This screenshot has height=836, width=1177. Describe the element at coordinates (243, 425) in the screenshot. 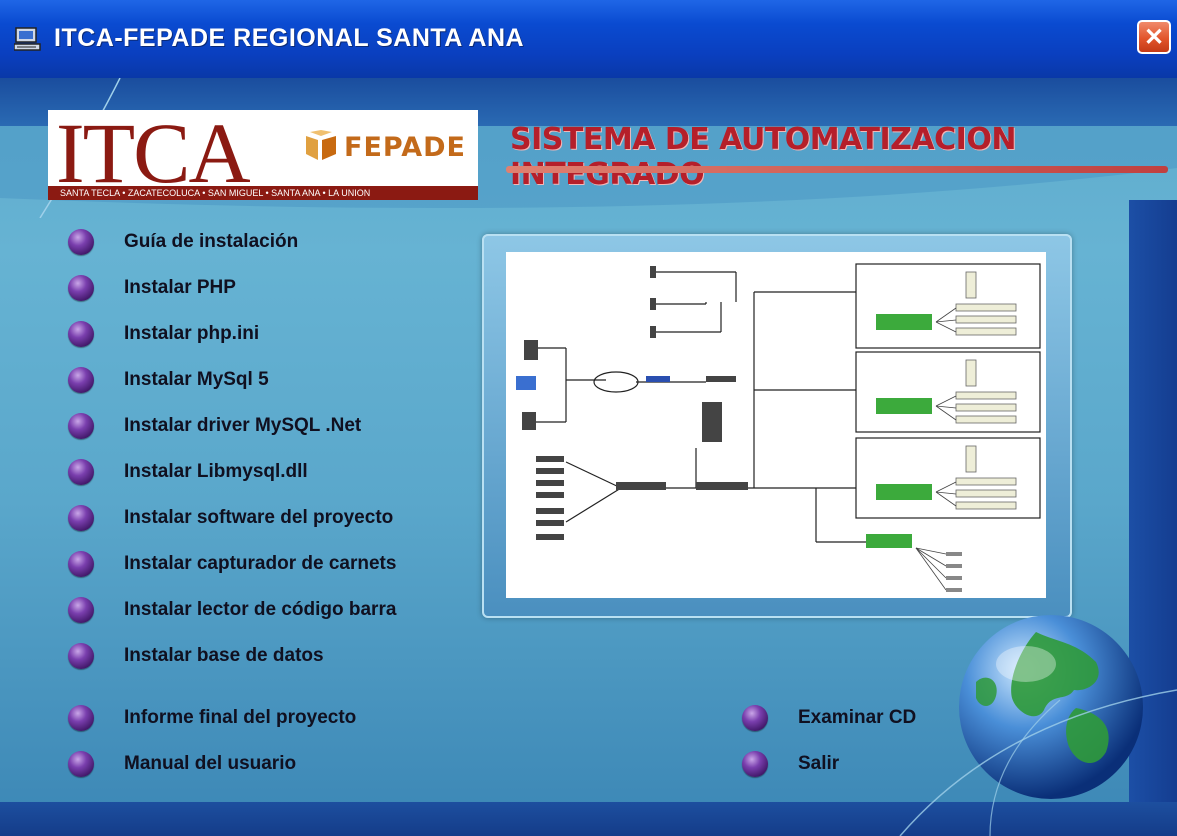

I see `menu-item-label: Instalar driver MySQL .Net` at that location.